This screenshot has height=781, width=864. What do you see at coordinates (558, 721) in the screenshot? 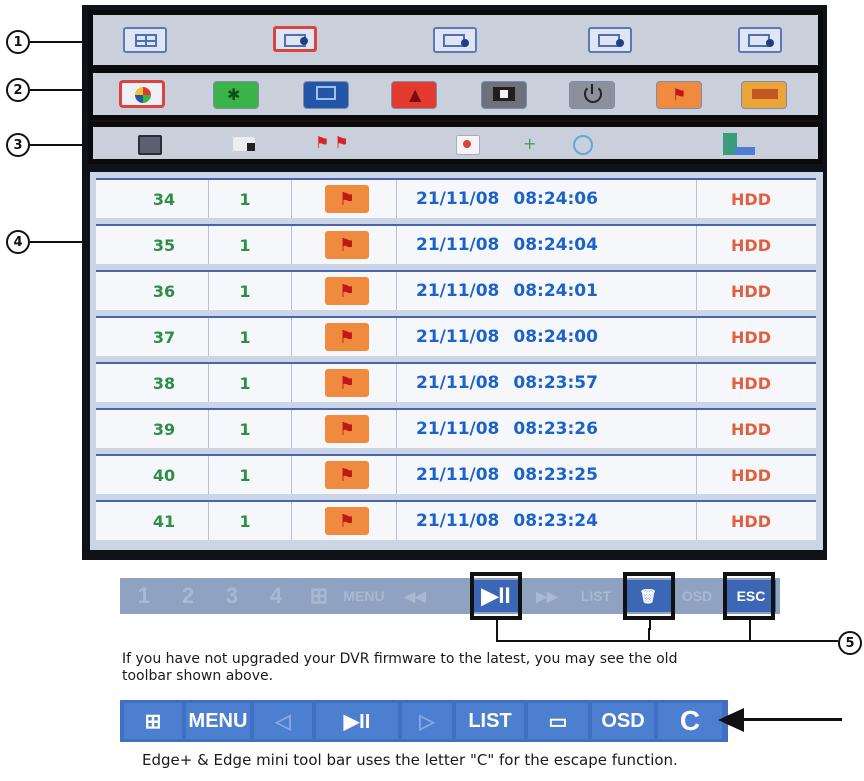
I see `display-button: ▭` at bounding box center [558, 721].